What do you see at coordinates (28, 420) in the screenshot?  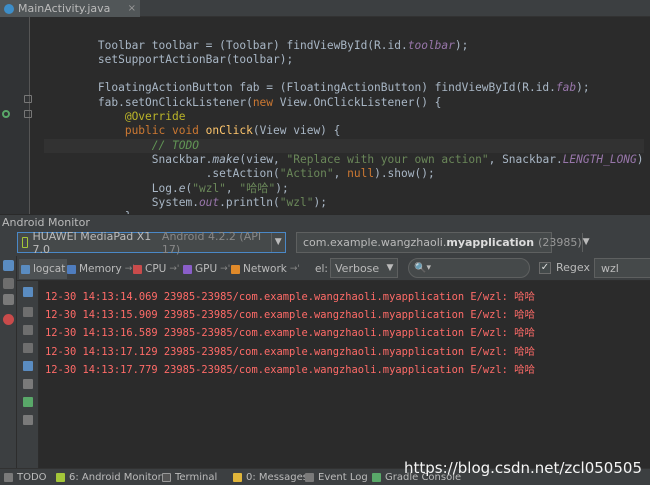 I see `settings-icon` at bounding box center [28, 420].